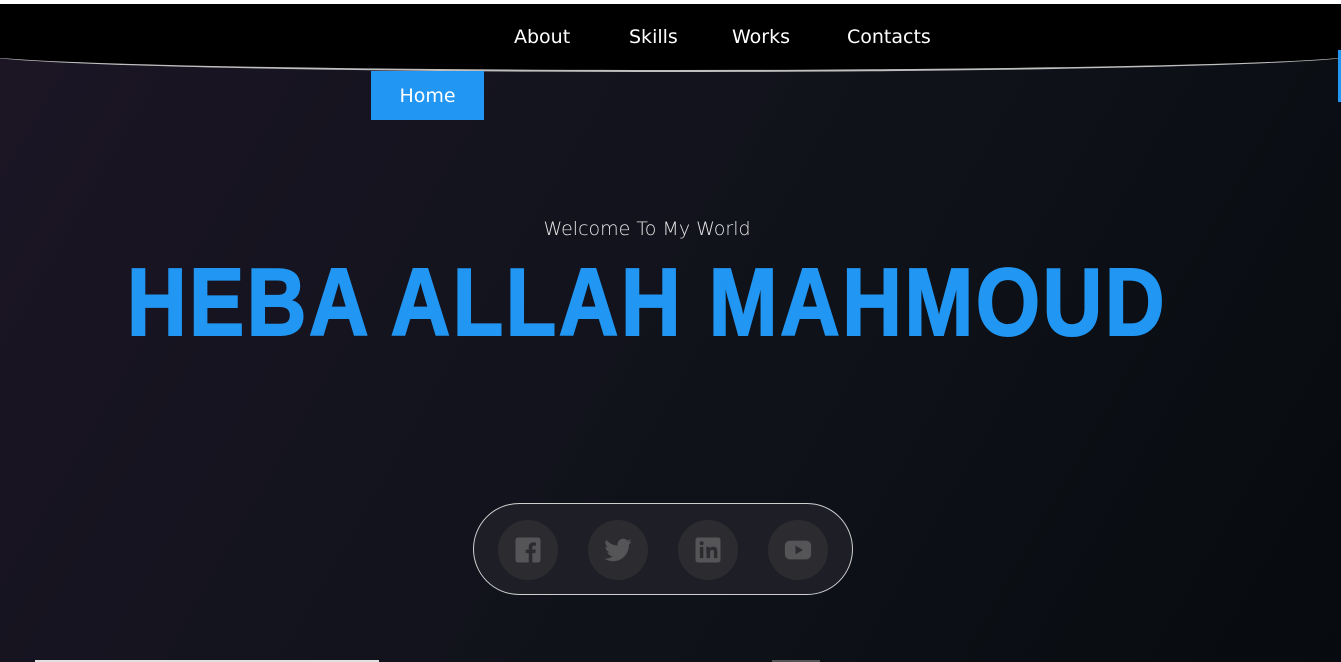 The image size is (1341, 662). What do you see at coordinates (647, 229) in the screenshot?
I see `welcome-text: Welcome To My World` at bounding box center [647, 229].